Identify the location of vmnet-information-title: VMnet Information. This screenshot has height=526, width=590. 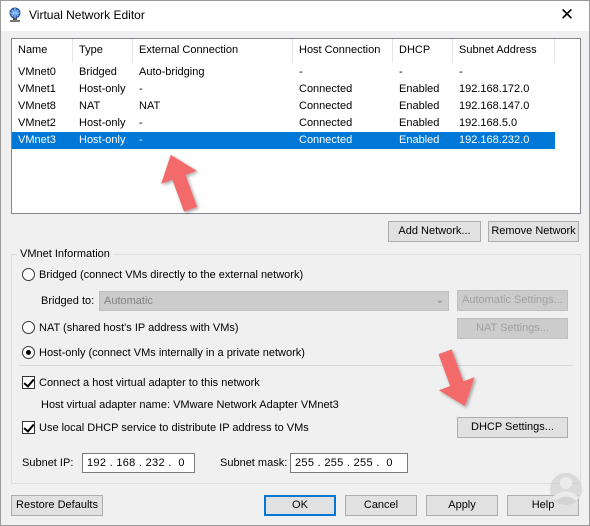
(65, 254).